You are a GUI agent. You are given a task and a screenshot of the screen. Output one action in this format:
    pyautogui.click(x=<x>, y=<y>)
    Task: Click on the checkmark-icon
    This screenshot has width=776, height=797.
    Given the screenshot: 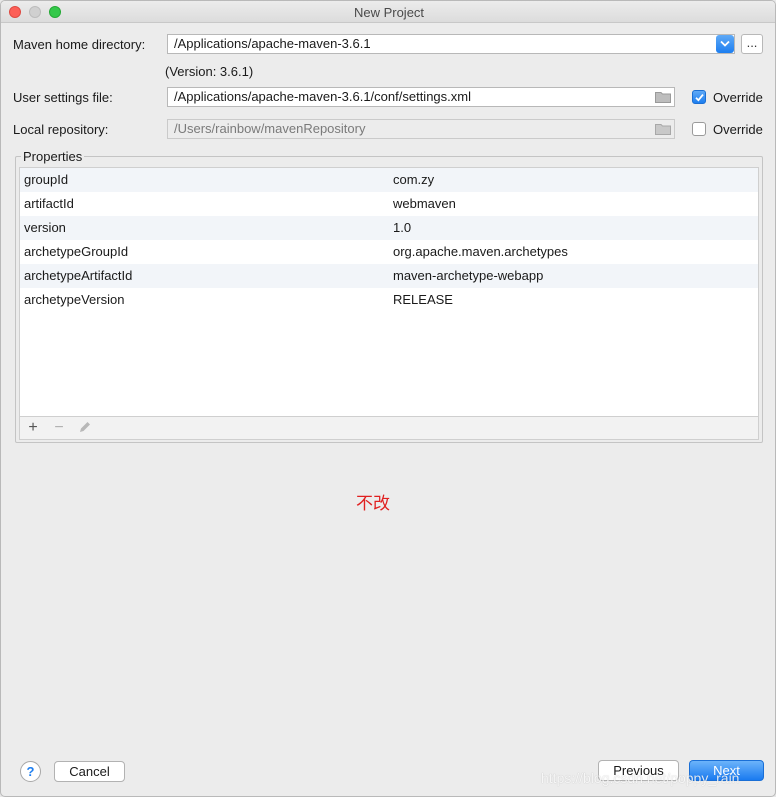 What is the action you would take?
    pyautogui.click(x=699, y=98)
    